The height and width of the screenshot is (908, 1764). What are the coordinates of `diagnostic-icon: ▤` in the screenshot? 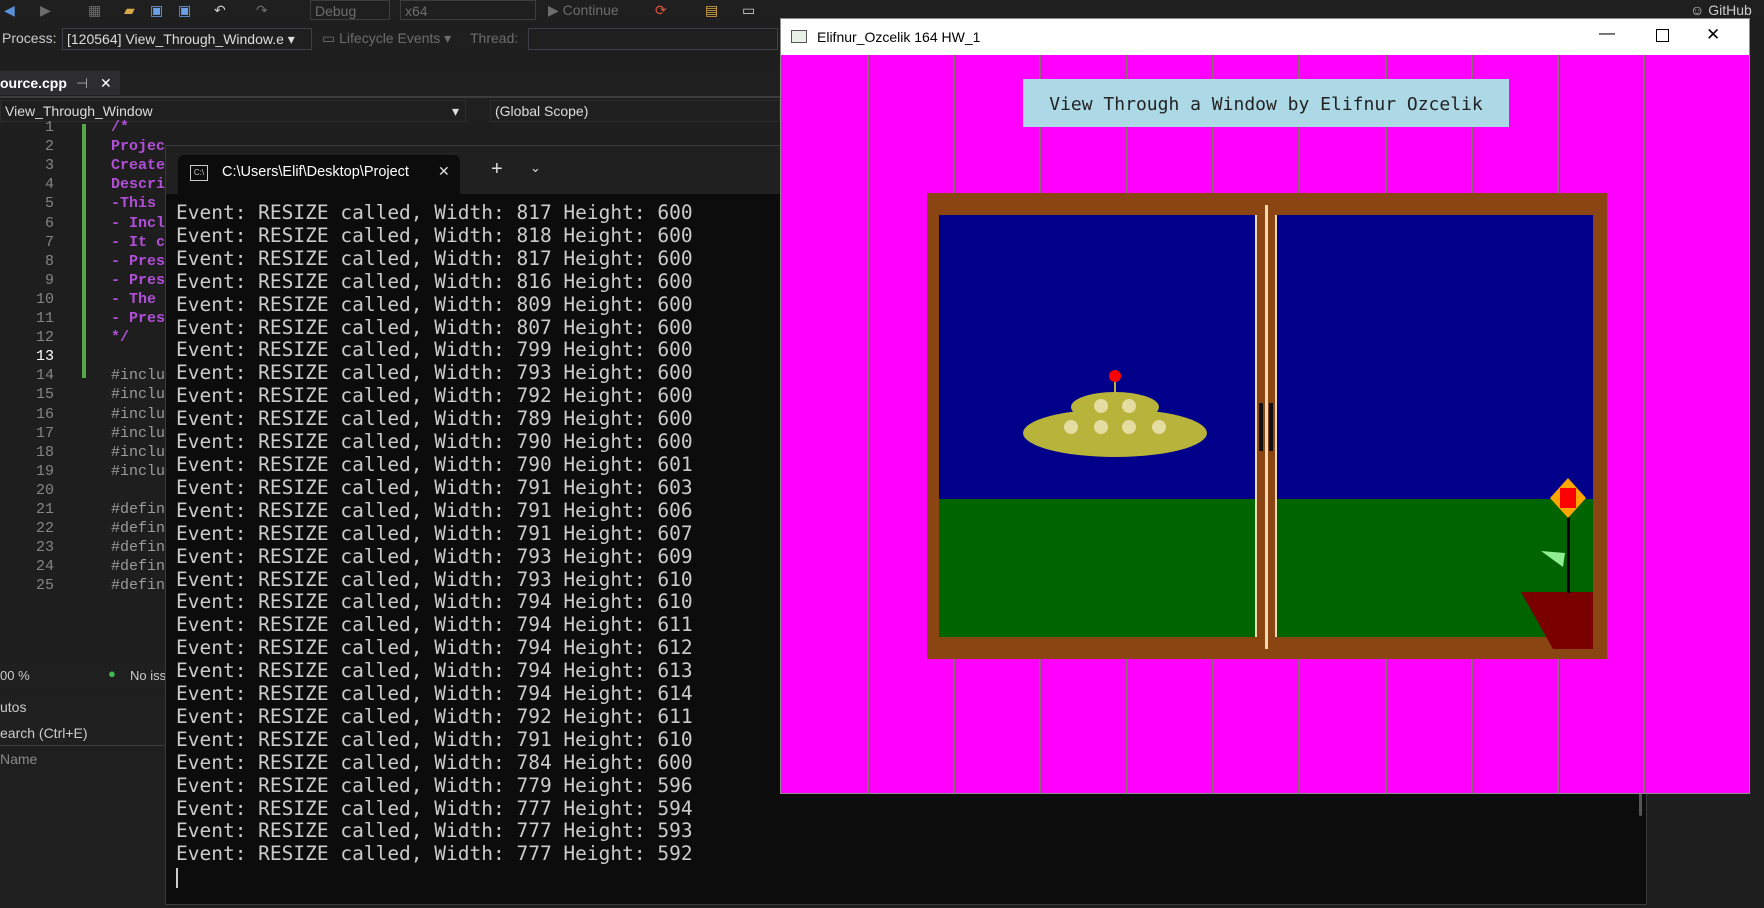 It's located at (711, 10).